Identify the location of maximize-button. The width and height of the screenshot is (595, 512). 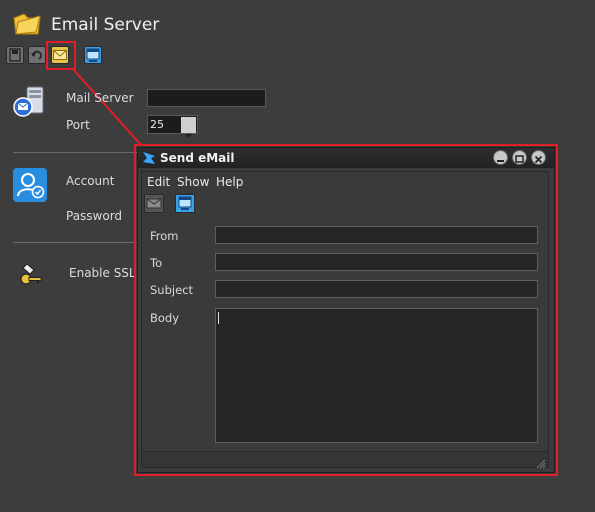
(519, 157).